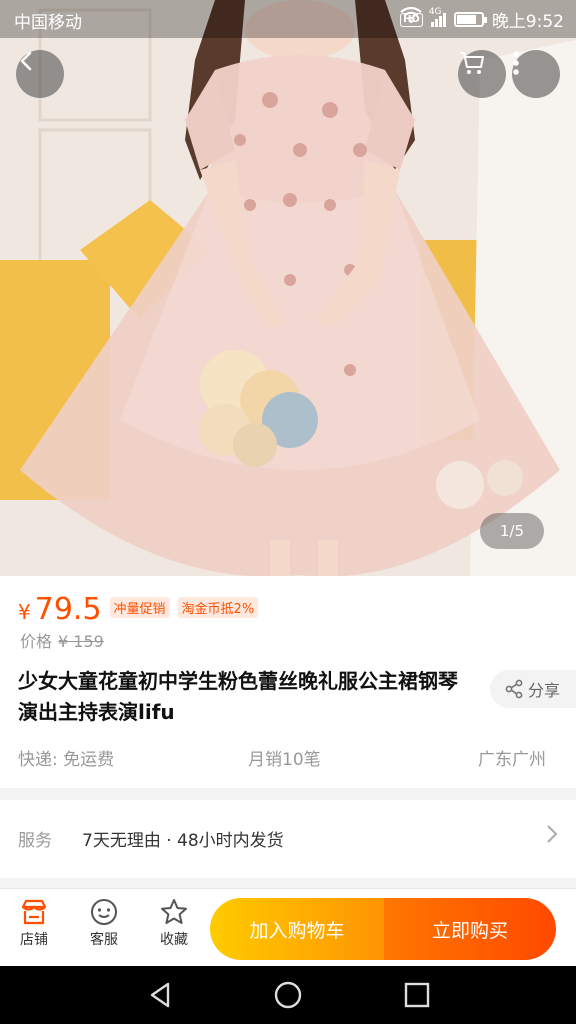  I want to click on nav-home-icon, so click(288, 995).